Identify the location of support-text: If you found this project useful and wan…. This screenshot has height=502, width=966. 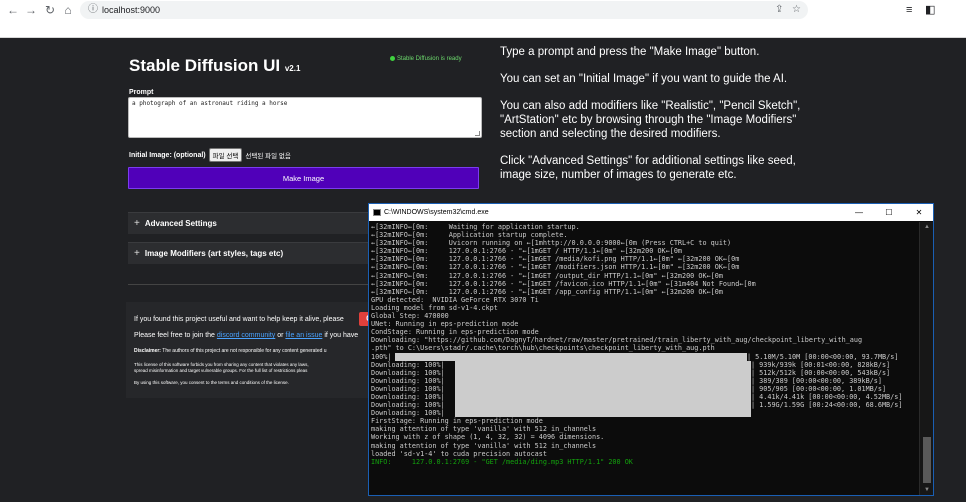
(239, 319).